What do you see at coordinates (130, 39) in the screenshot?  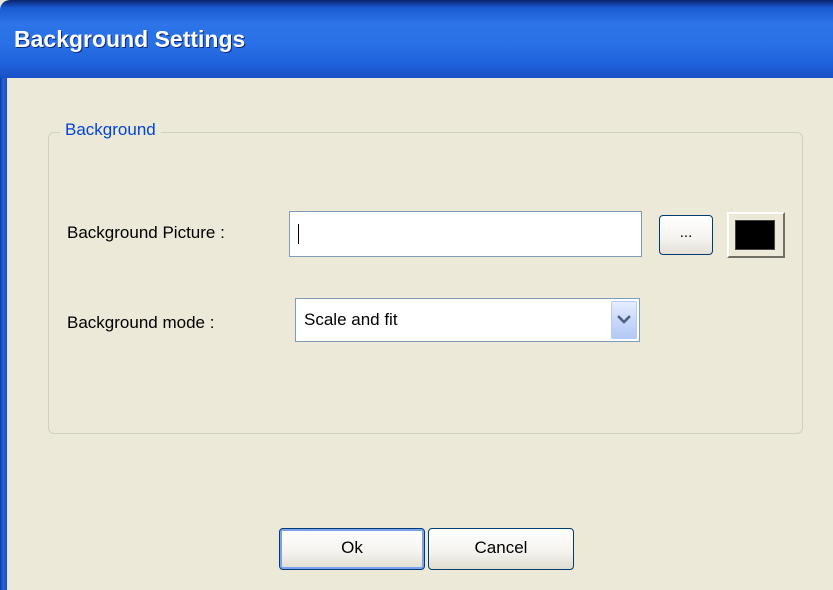 I see `window-title: Background Settings` at bounding box center [130, 39].